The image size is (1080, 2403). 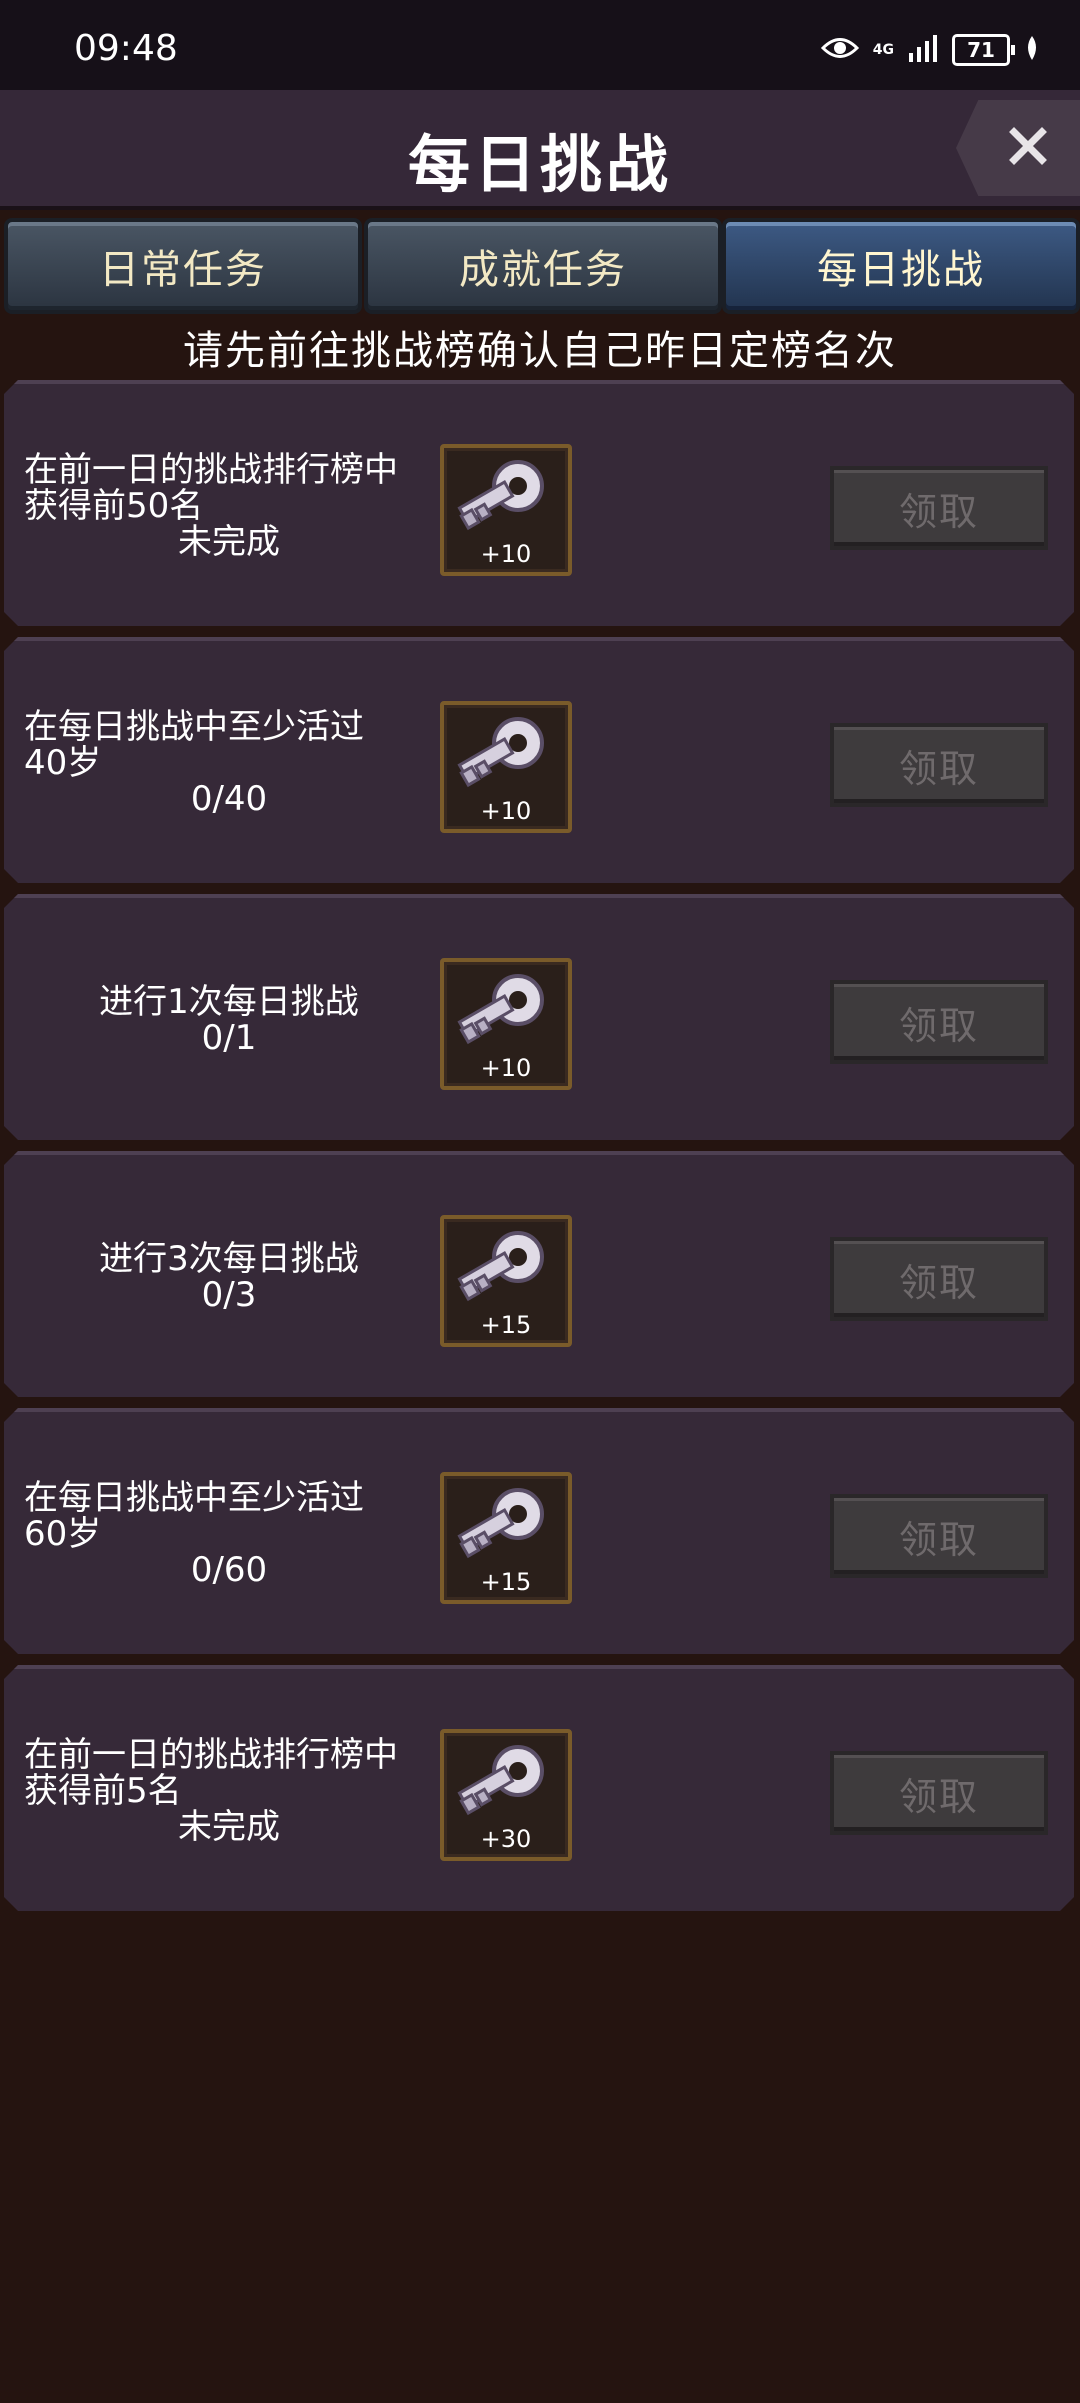 I want to click on status-time: 09:48, so click(x=126, y=48).